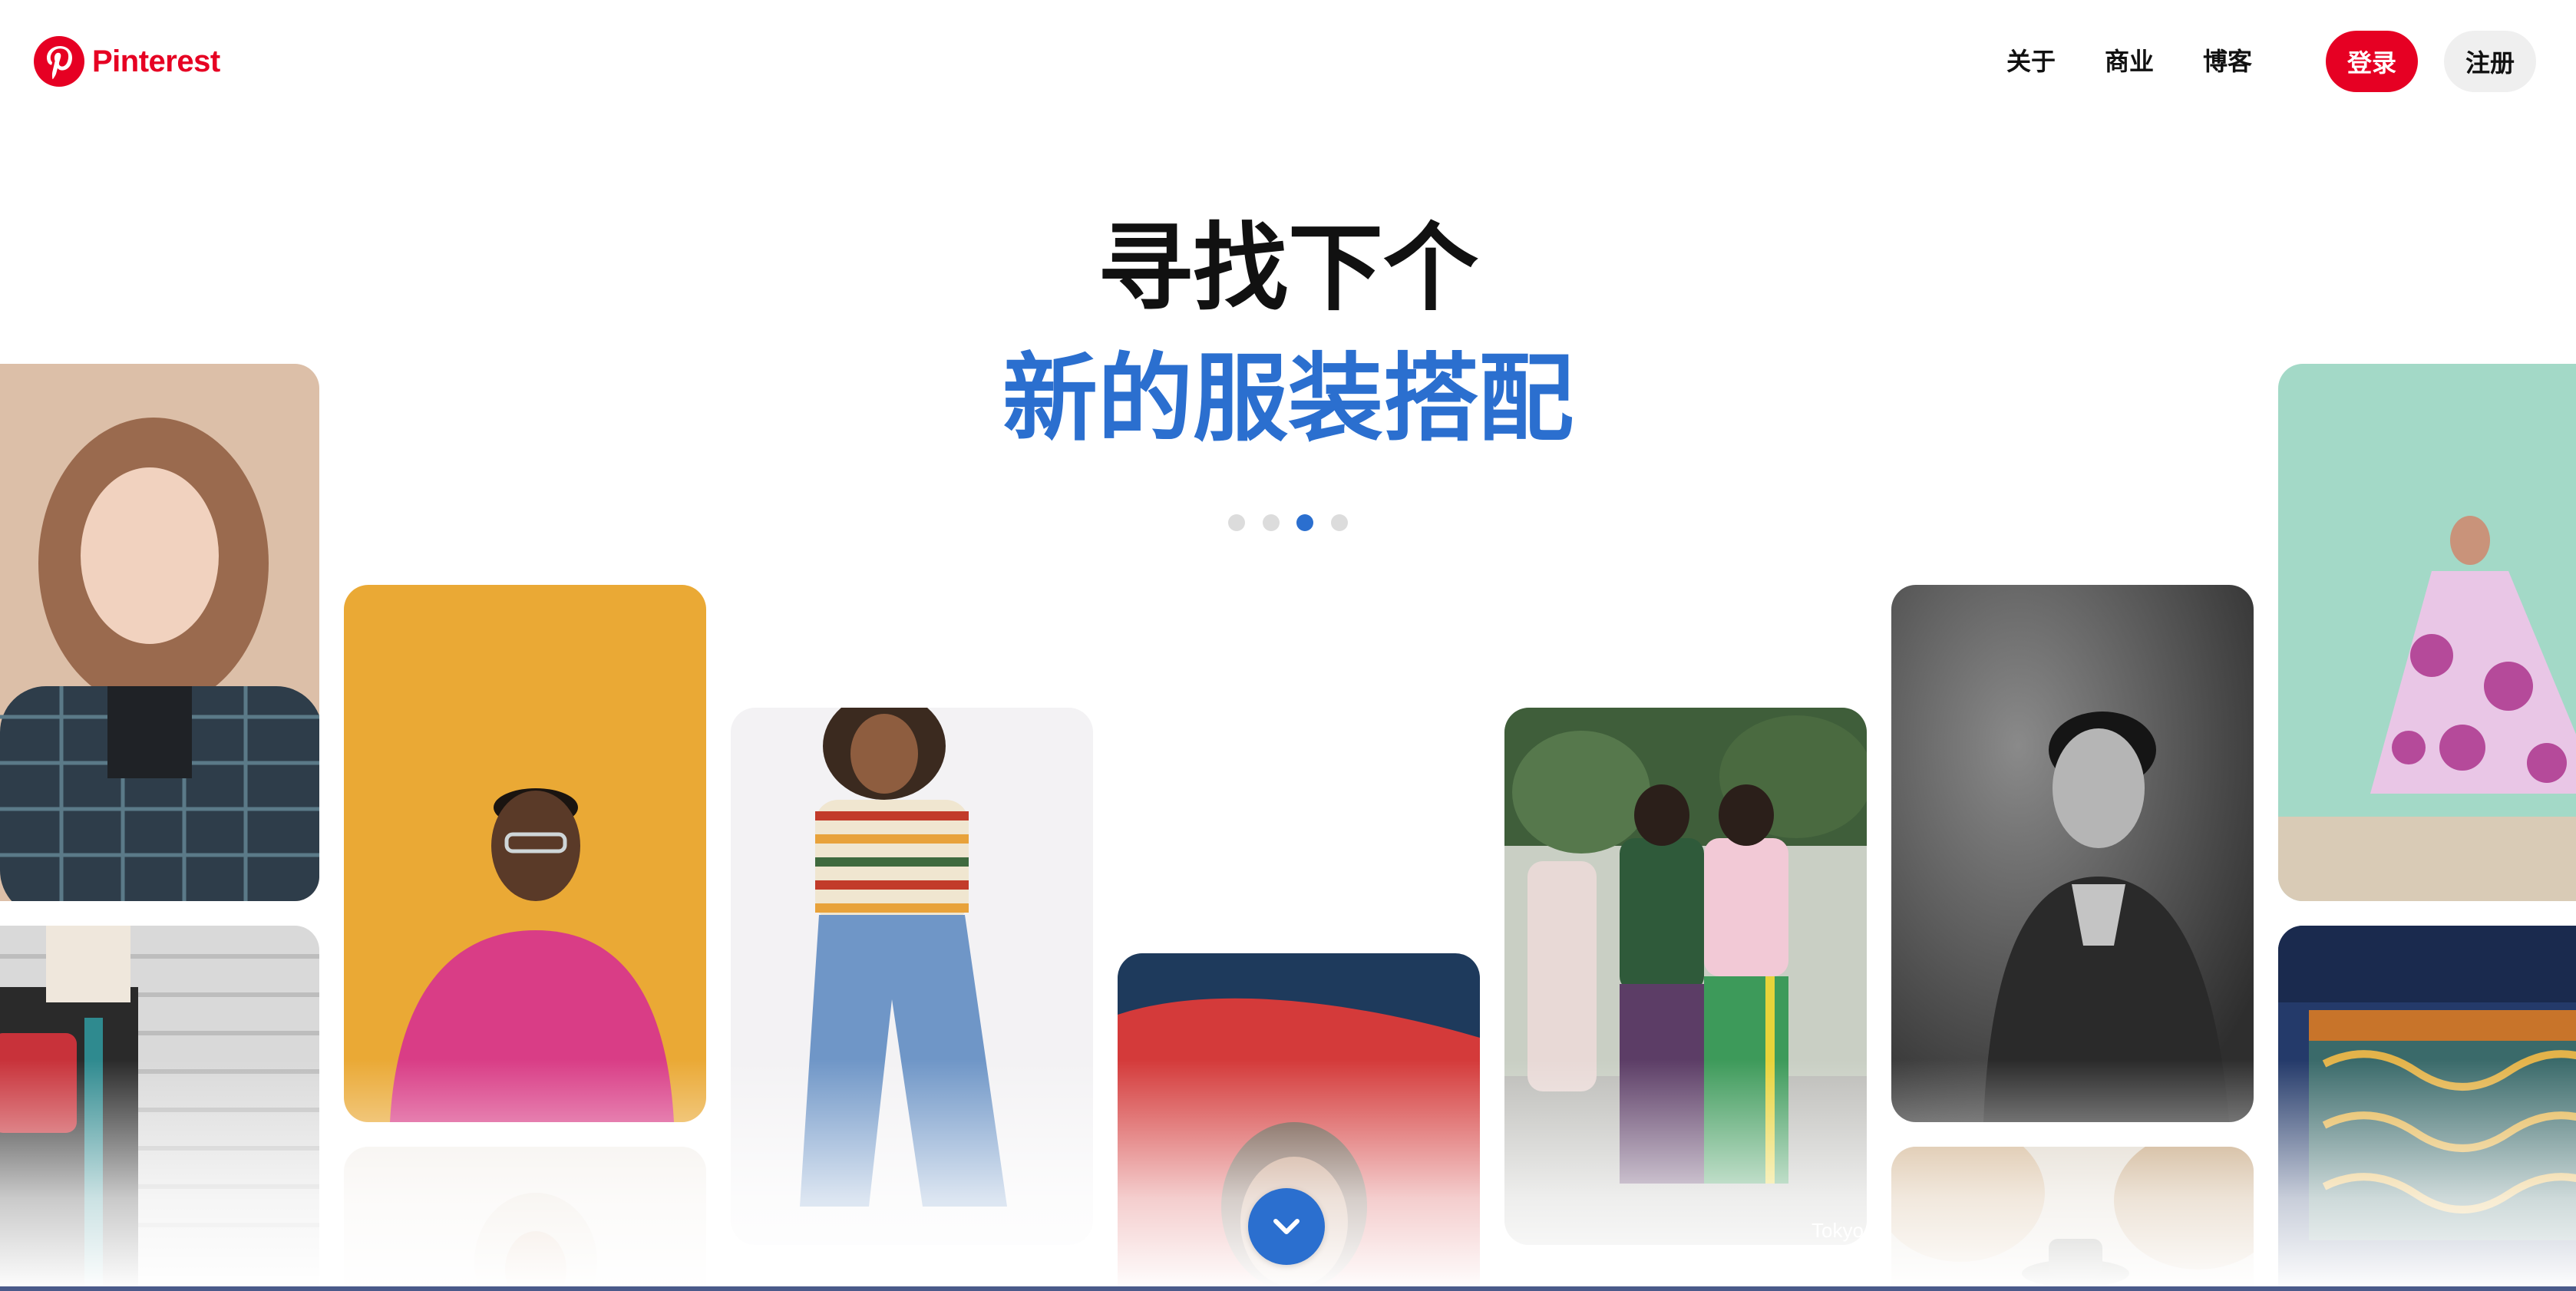  Describe the element at coordinates (1288, 399) in the screenshot. I see `hero-subheading: 新的服装搭配` at that location.